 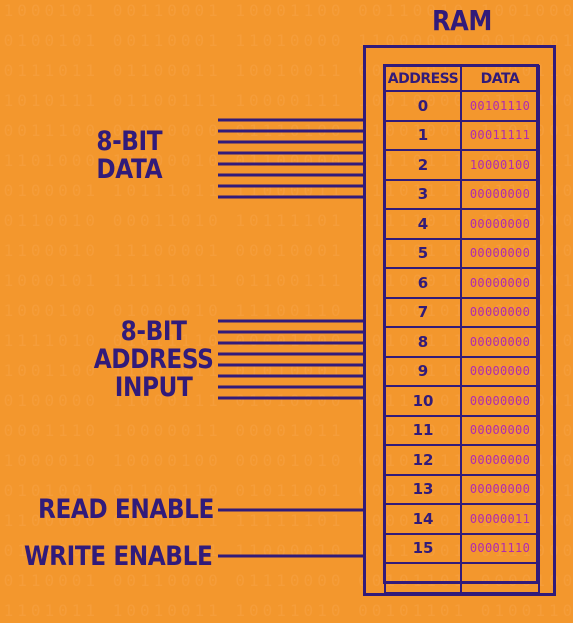 I want to click on data-cell: 10000100, so click(x=500, y=165).